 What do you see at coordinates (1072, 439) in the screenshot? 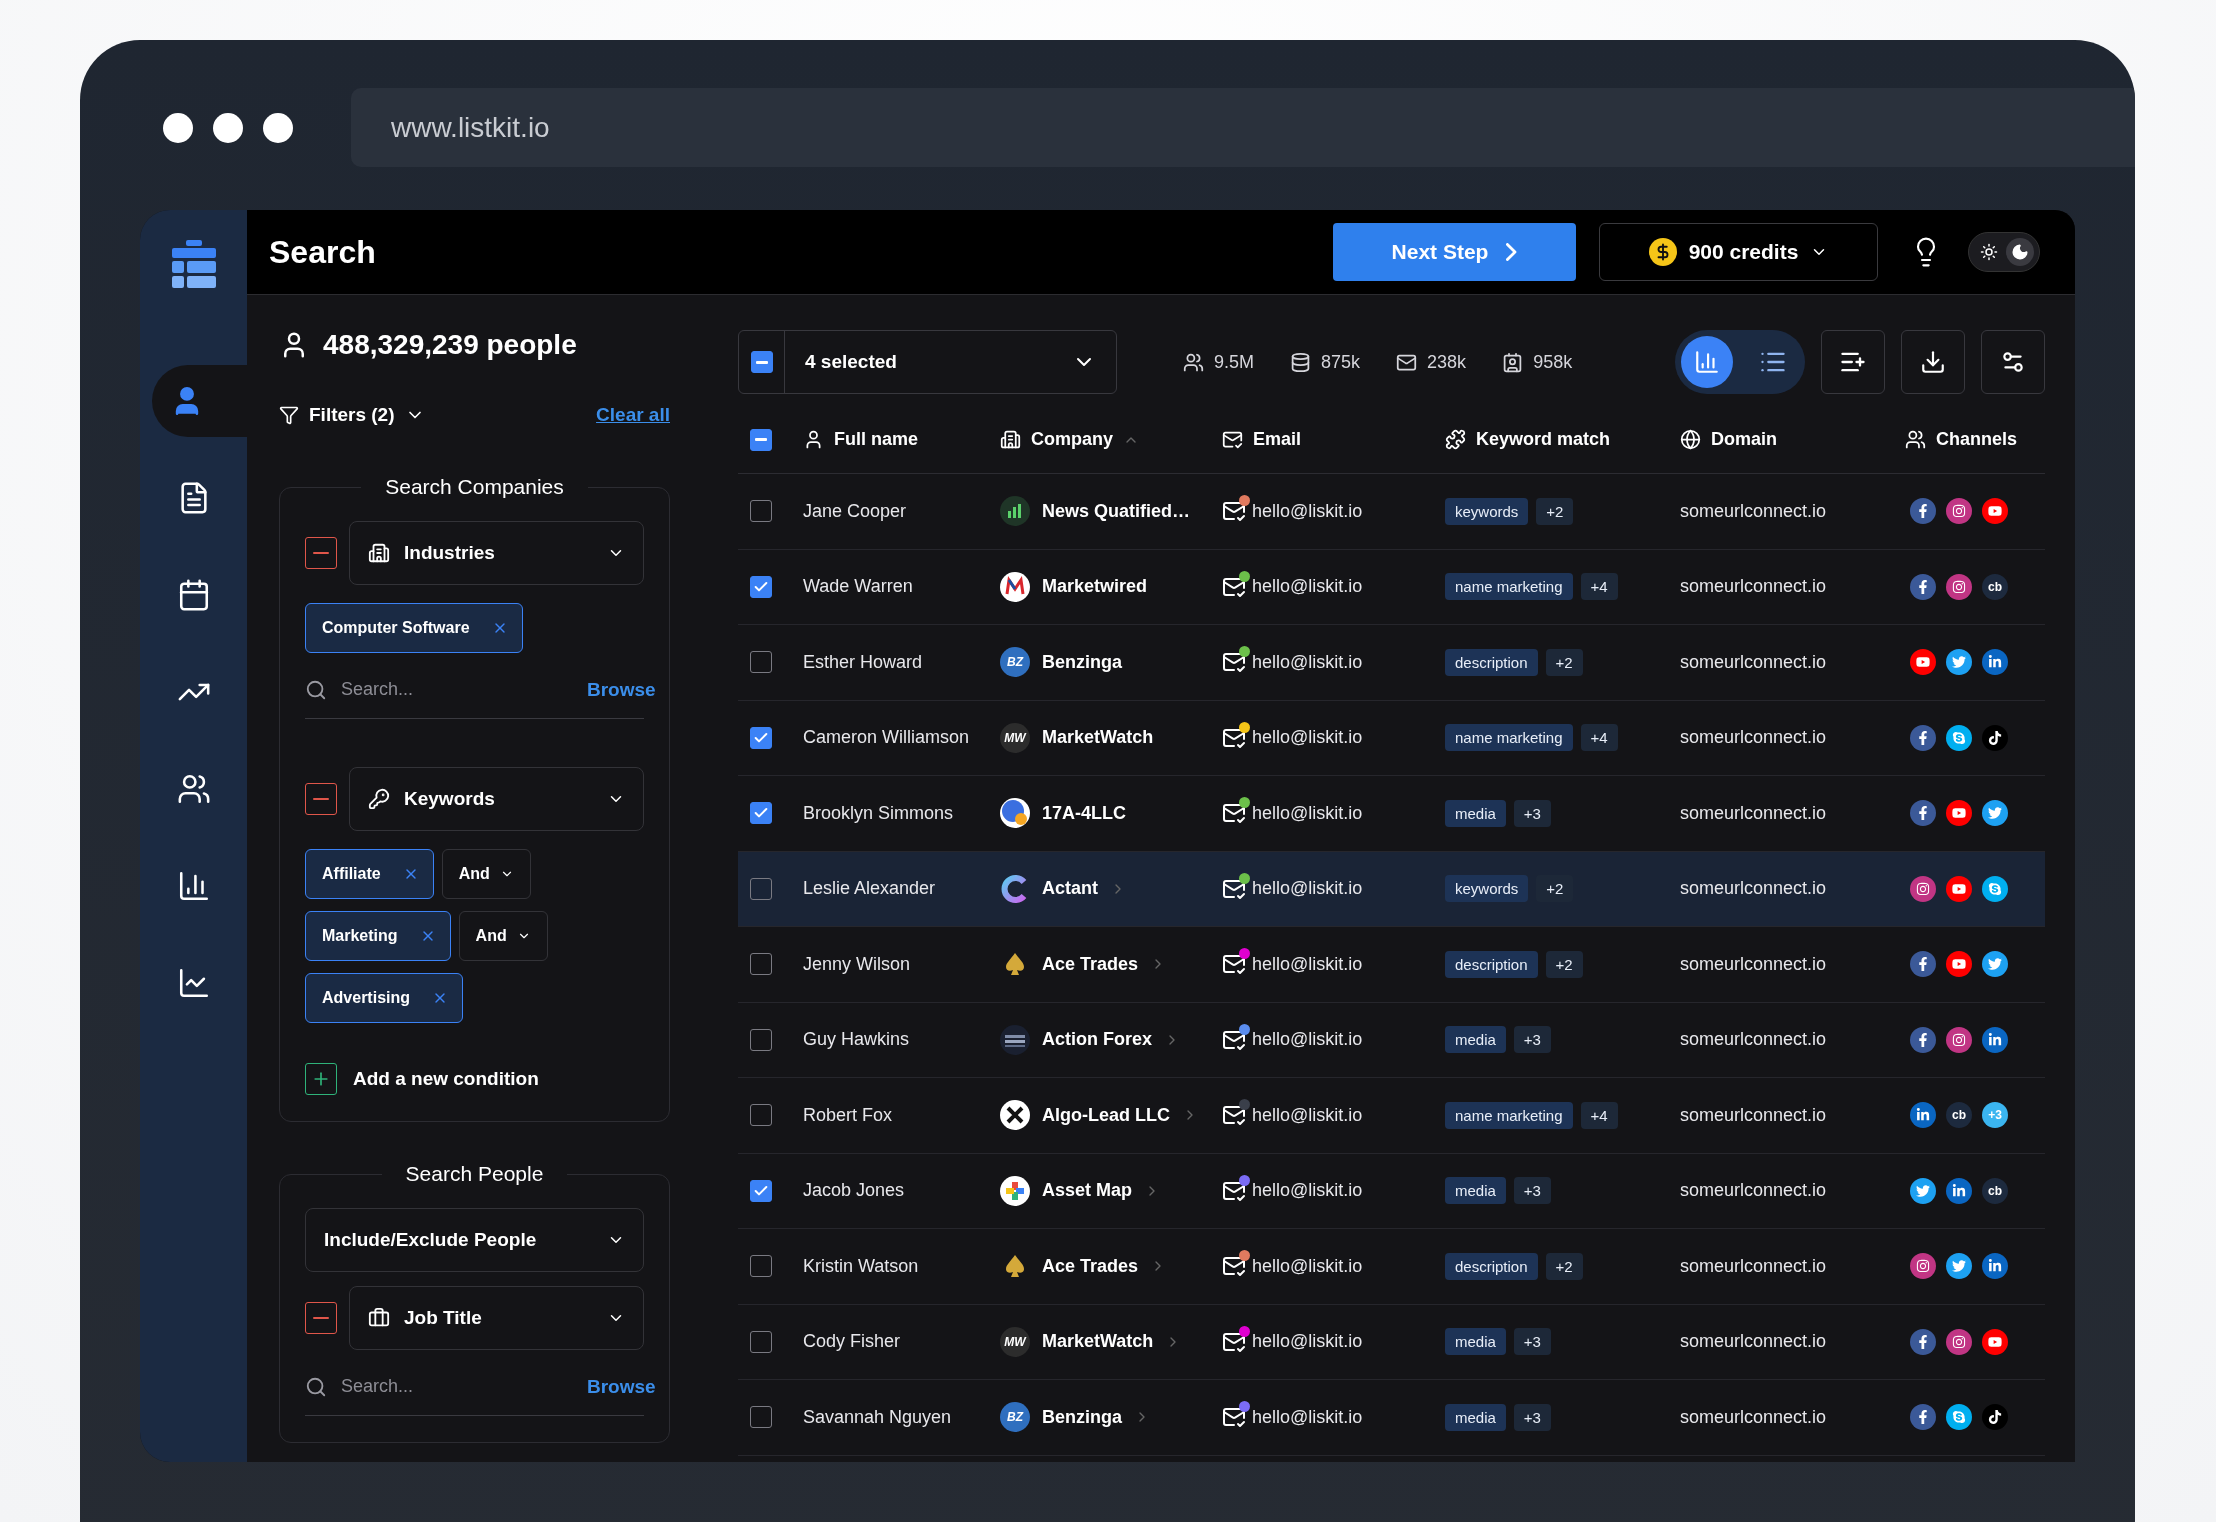
I see `column-header: Company` at bounding box center [1072, 439].